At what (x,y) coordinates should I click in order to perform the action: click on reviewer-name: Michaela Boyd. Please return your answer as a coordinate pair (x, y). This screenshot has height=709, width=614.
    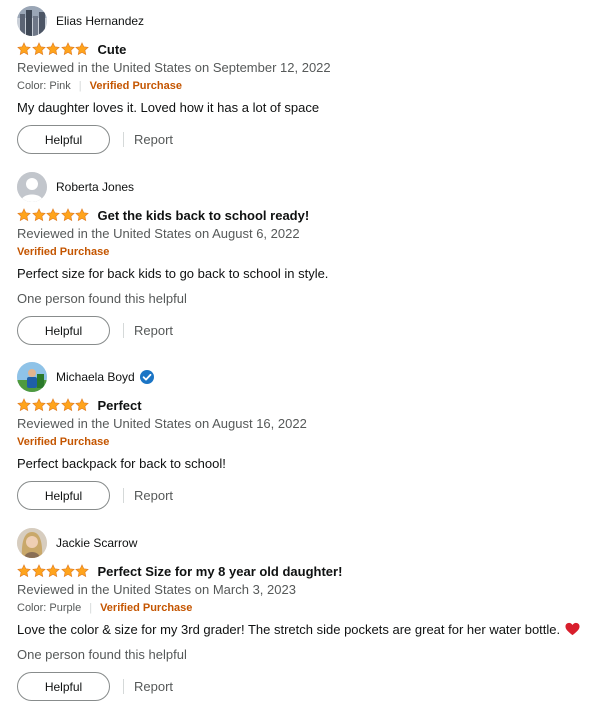
    Looking at the image, I should click on (95, 377).